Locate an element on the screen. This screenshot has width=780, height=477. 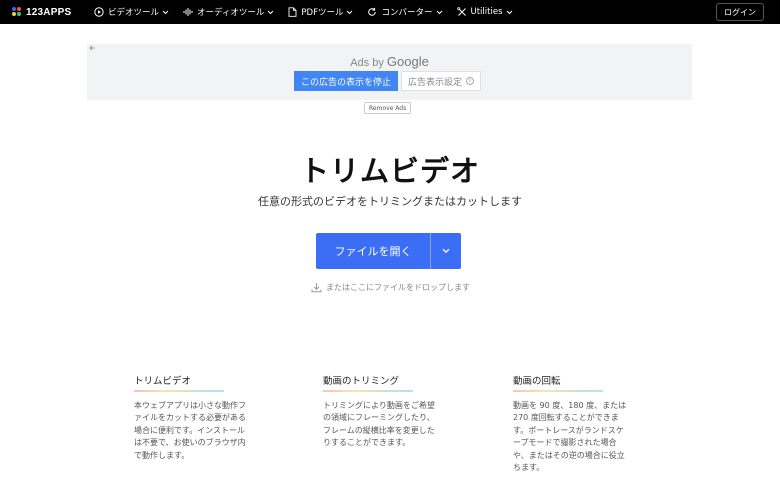
feature-title: 動画の回転 is located at coordinates (537, 381).